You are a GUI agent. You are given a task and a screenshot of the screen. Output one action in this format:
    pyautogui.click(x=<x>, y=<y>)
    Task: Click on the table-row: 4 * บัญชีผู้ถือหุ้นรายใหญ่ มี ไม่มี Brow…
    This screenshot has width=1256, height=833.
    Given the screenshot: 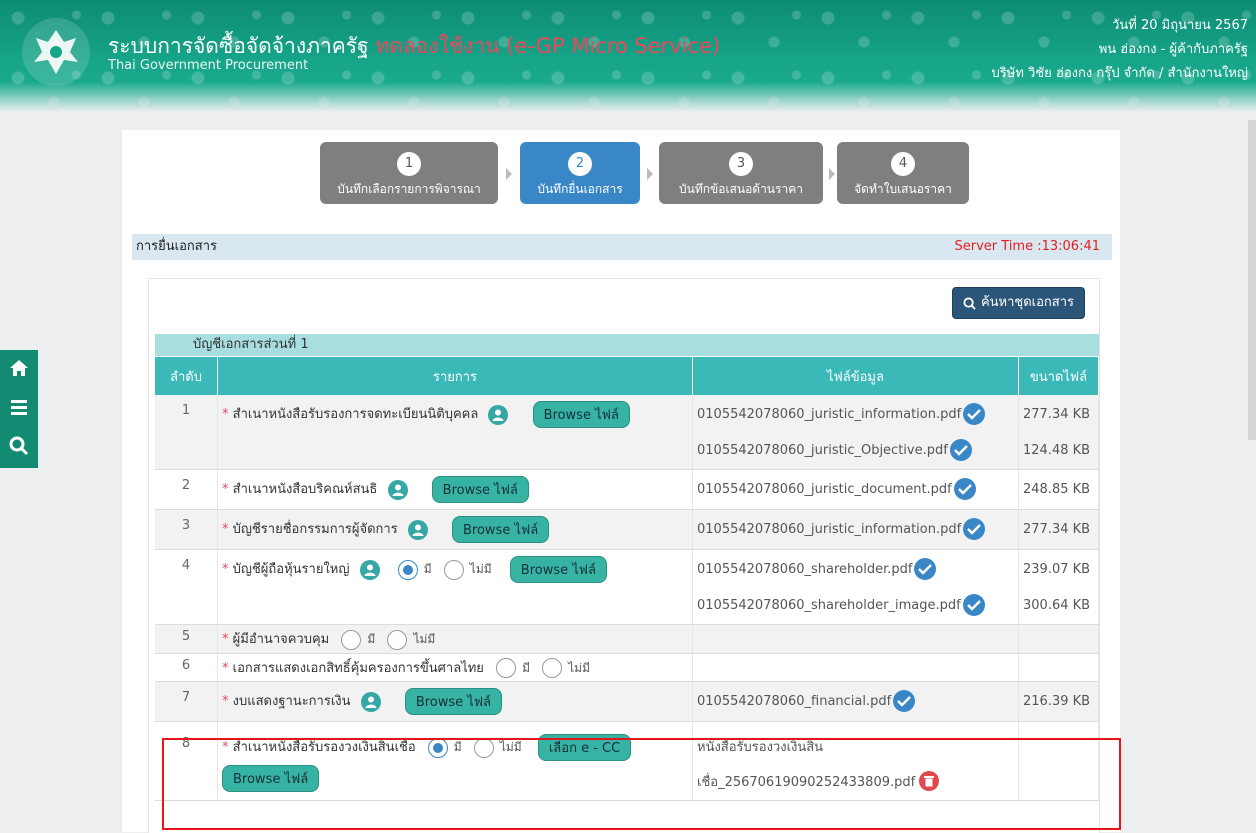 What is the action you would take?
    pyautogui.click(x=627, y=587)
    